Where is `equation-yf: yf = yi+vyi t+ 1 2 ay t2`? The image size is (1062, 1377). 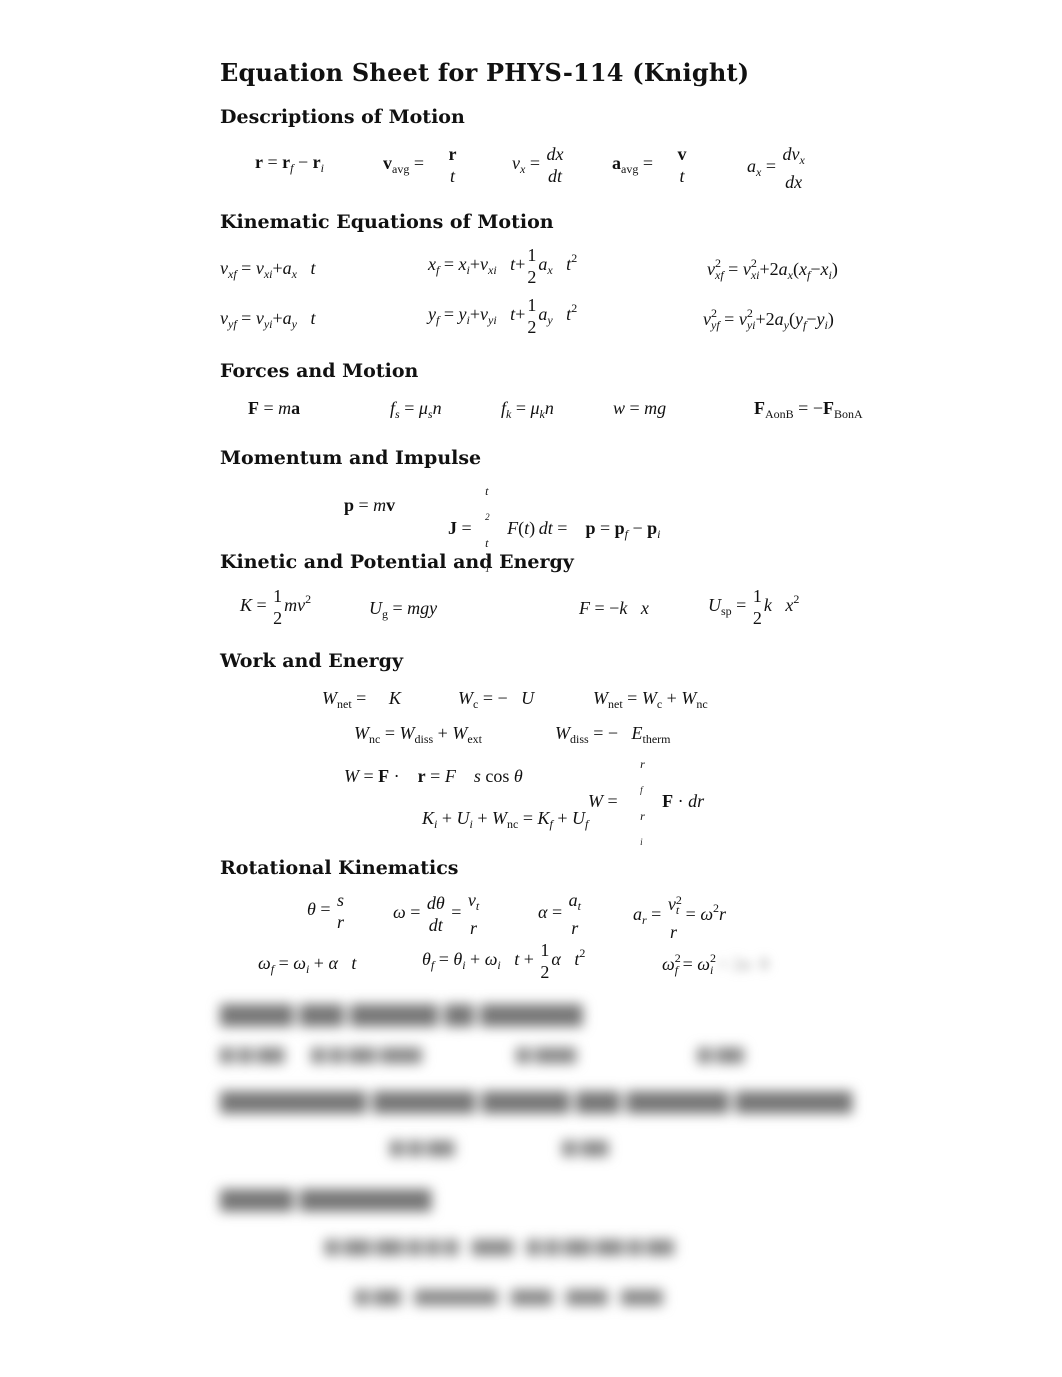
equation-yf: yf = yi+vyi t+ 1 2 ay t2 is located at coordinates (503, 316).